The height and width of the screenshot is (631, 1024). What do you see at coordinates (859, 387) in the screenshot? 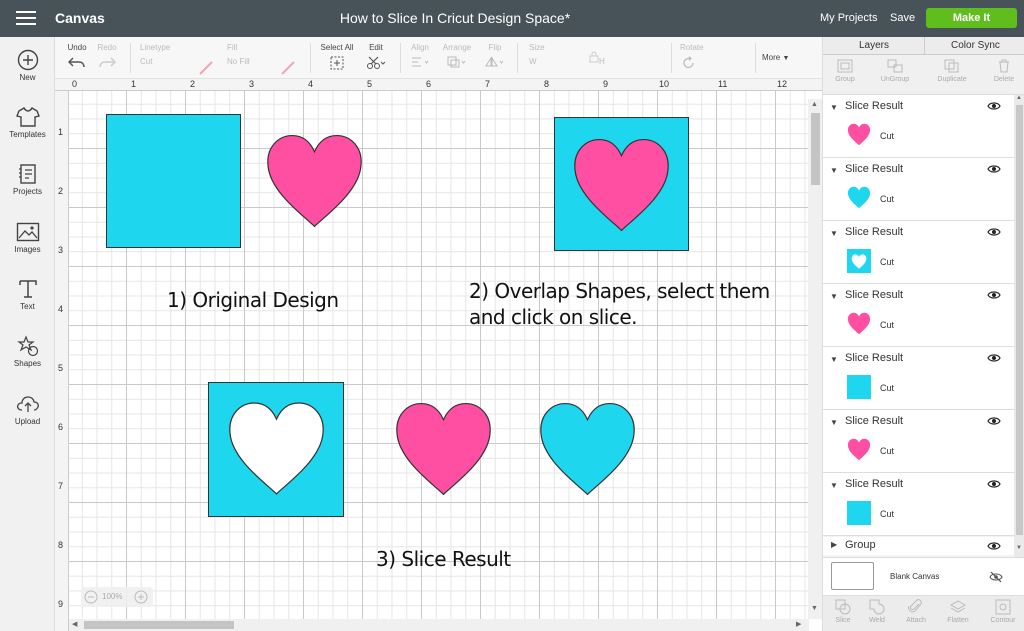
I see `cyan-square-thumbnail` at bounding box center [859, 387].